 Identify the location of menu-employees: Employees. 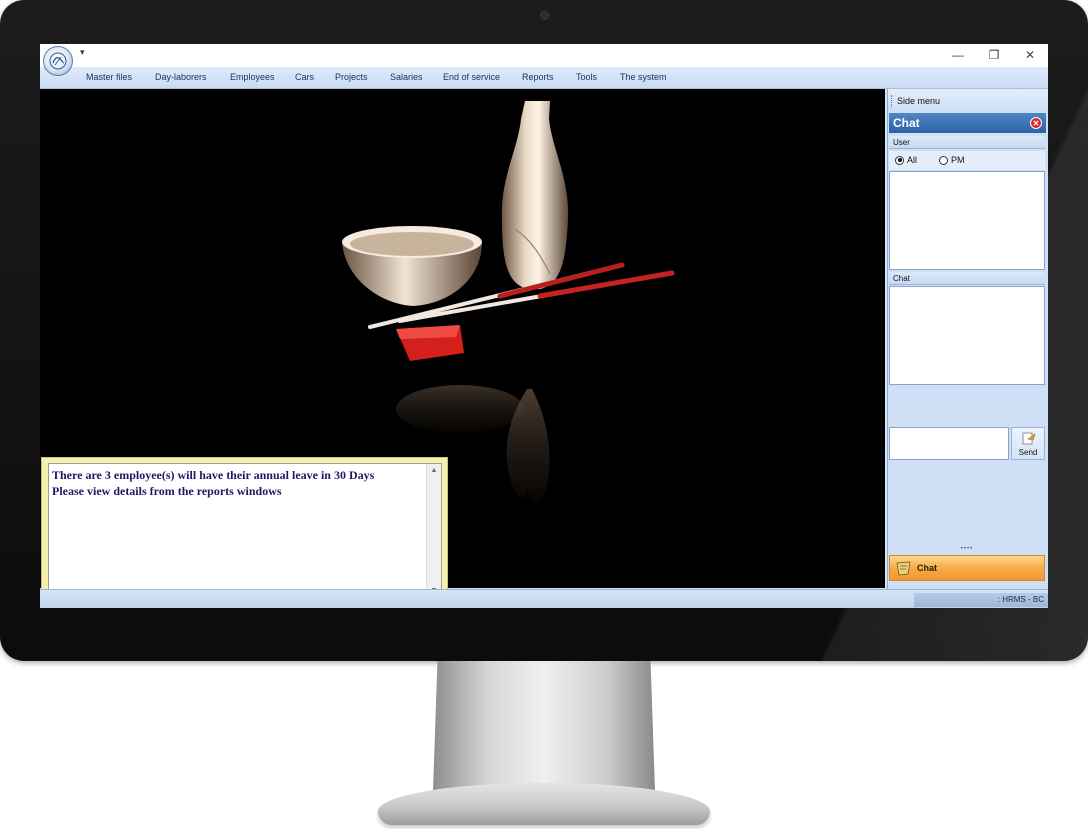
(252, 77).